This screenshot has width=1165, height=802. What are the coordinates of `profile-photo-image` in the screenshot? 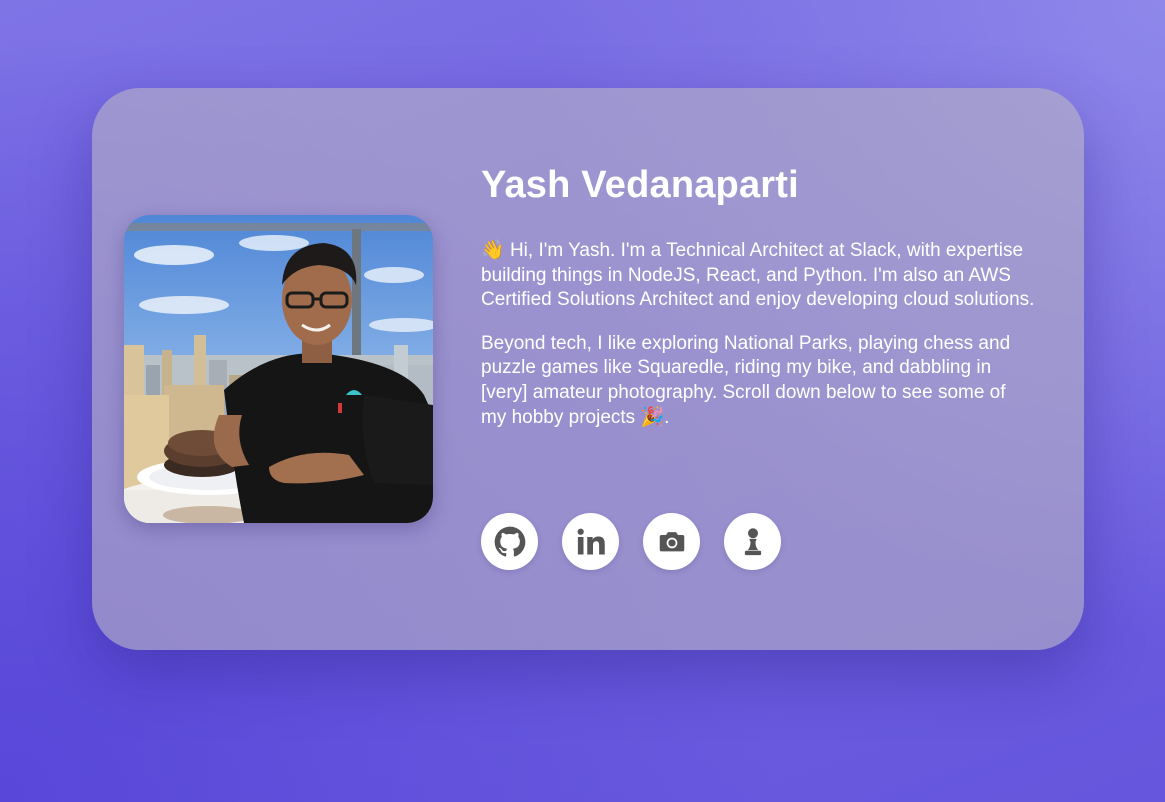 It's located at (278, 369).